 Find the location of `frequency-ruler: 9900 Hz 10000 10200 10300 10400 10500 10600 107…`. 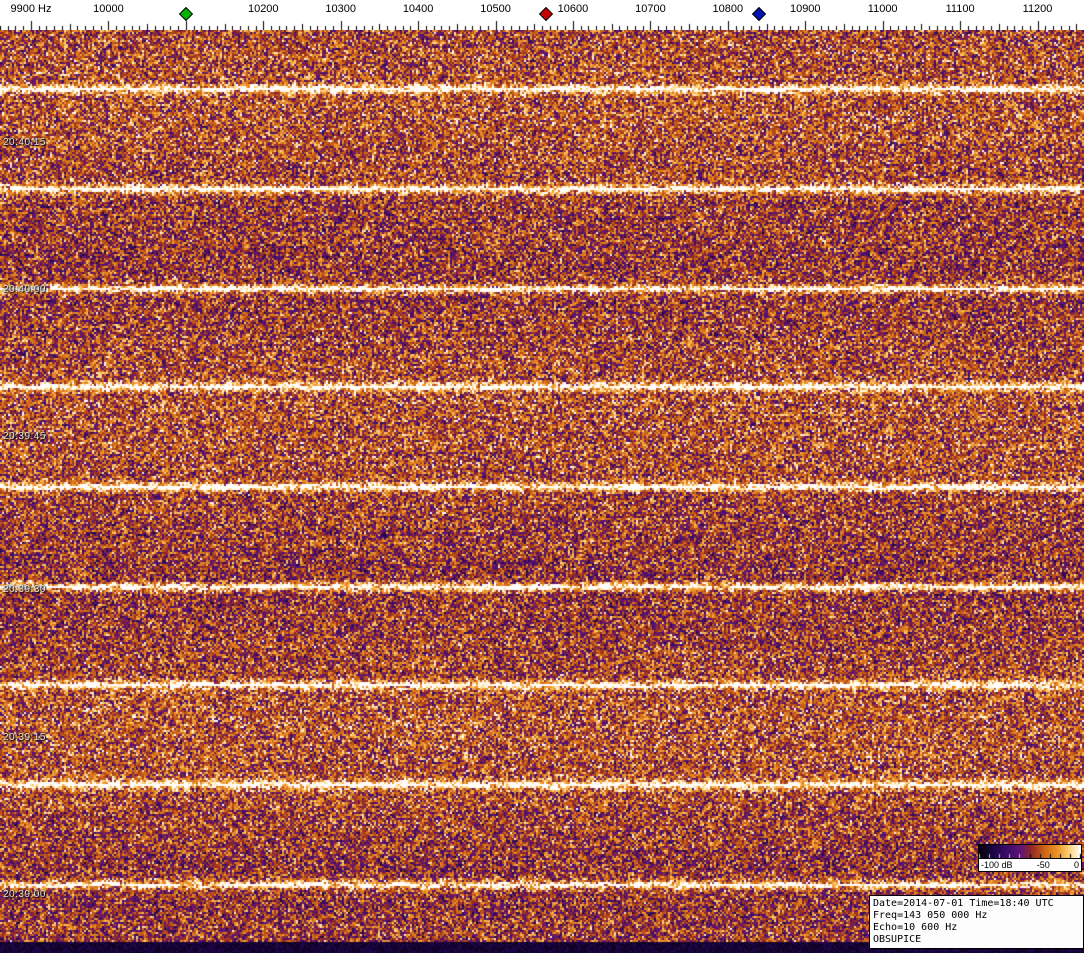

frequency-ruler: 9900 Hz 10000 10200 10300 10400 10500 10600 107… is located at coordinates (542, 15).